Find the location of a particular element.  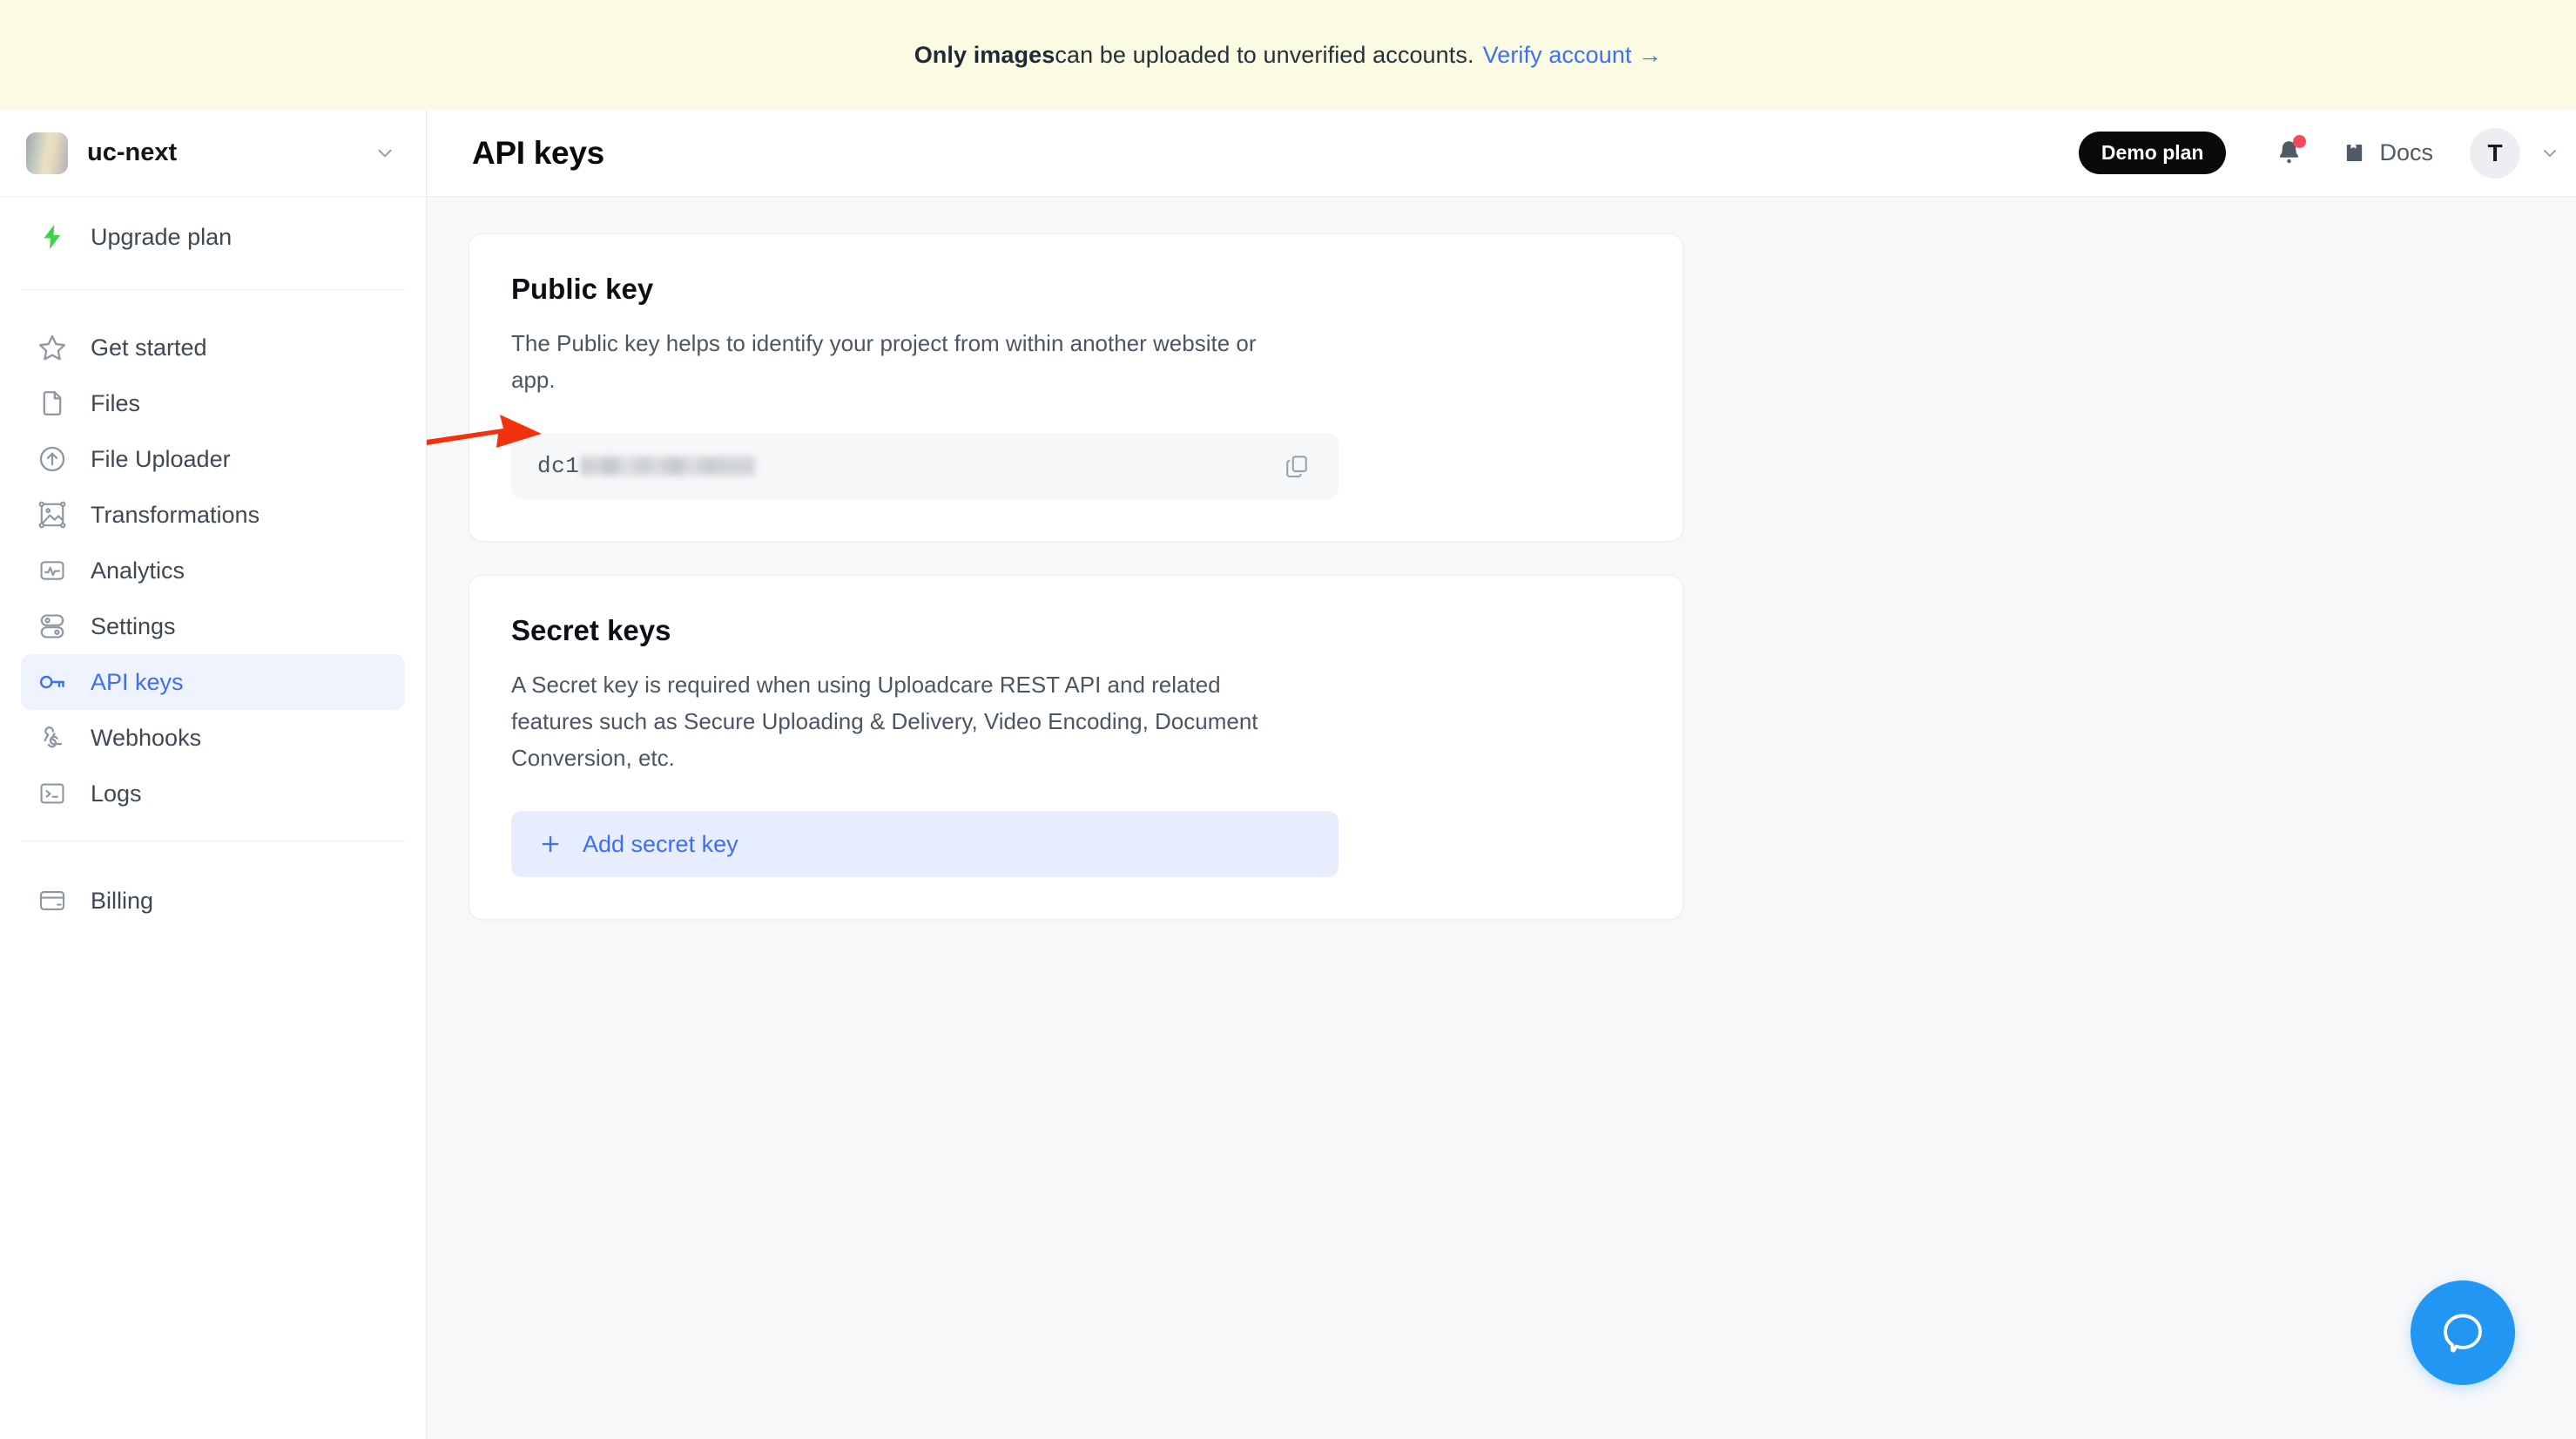

banner-strong-text: Only images is located at coordinates (985, 54).